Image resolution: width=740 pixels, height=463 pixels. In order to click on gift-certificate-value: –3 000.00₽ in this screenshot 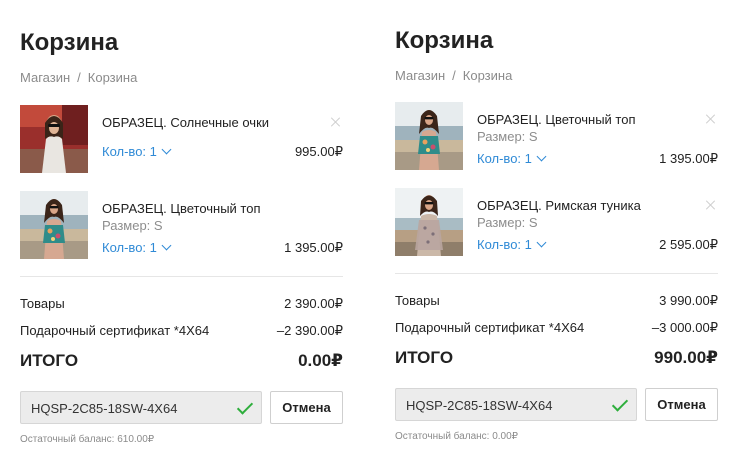, I will do `click(684, 327)`.